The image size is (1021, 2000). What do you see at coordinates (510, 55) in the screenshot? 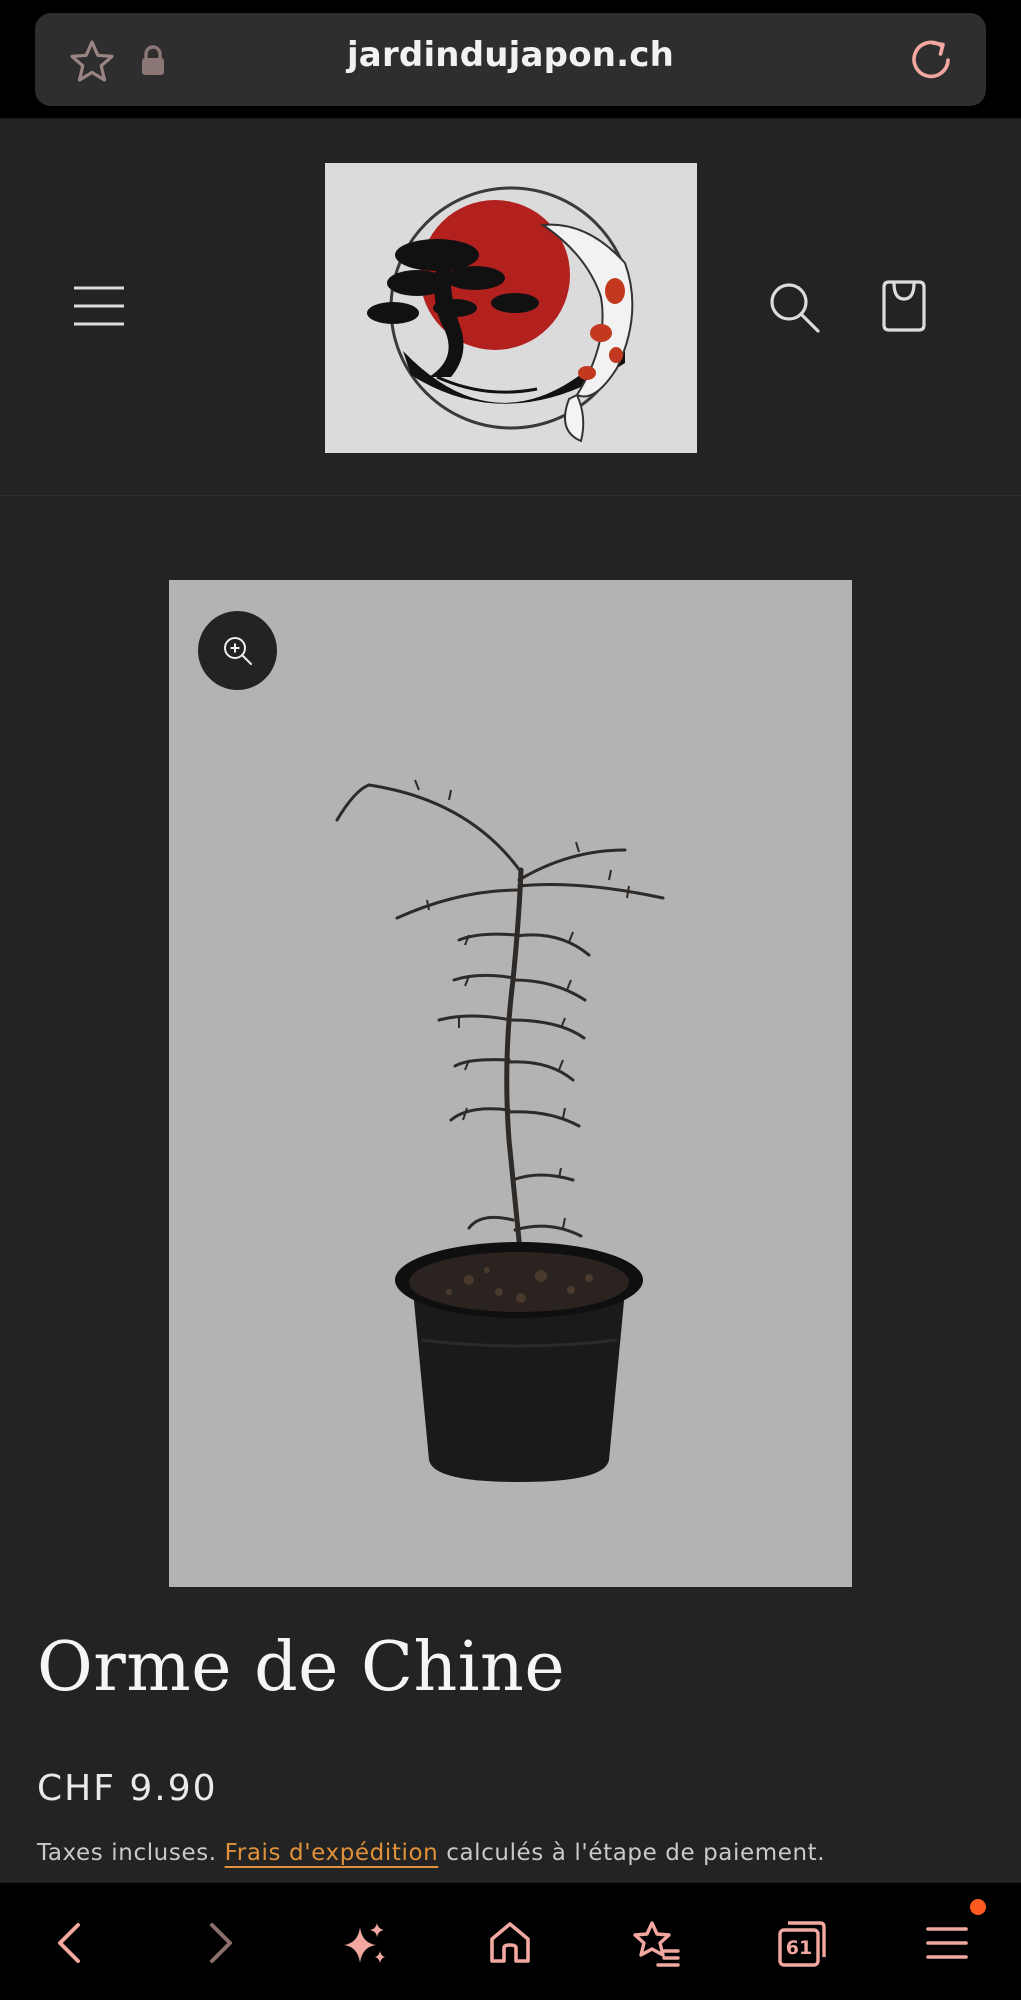
I see `url-text: jardindujapon.ch` at bounding box center [510, 55].